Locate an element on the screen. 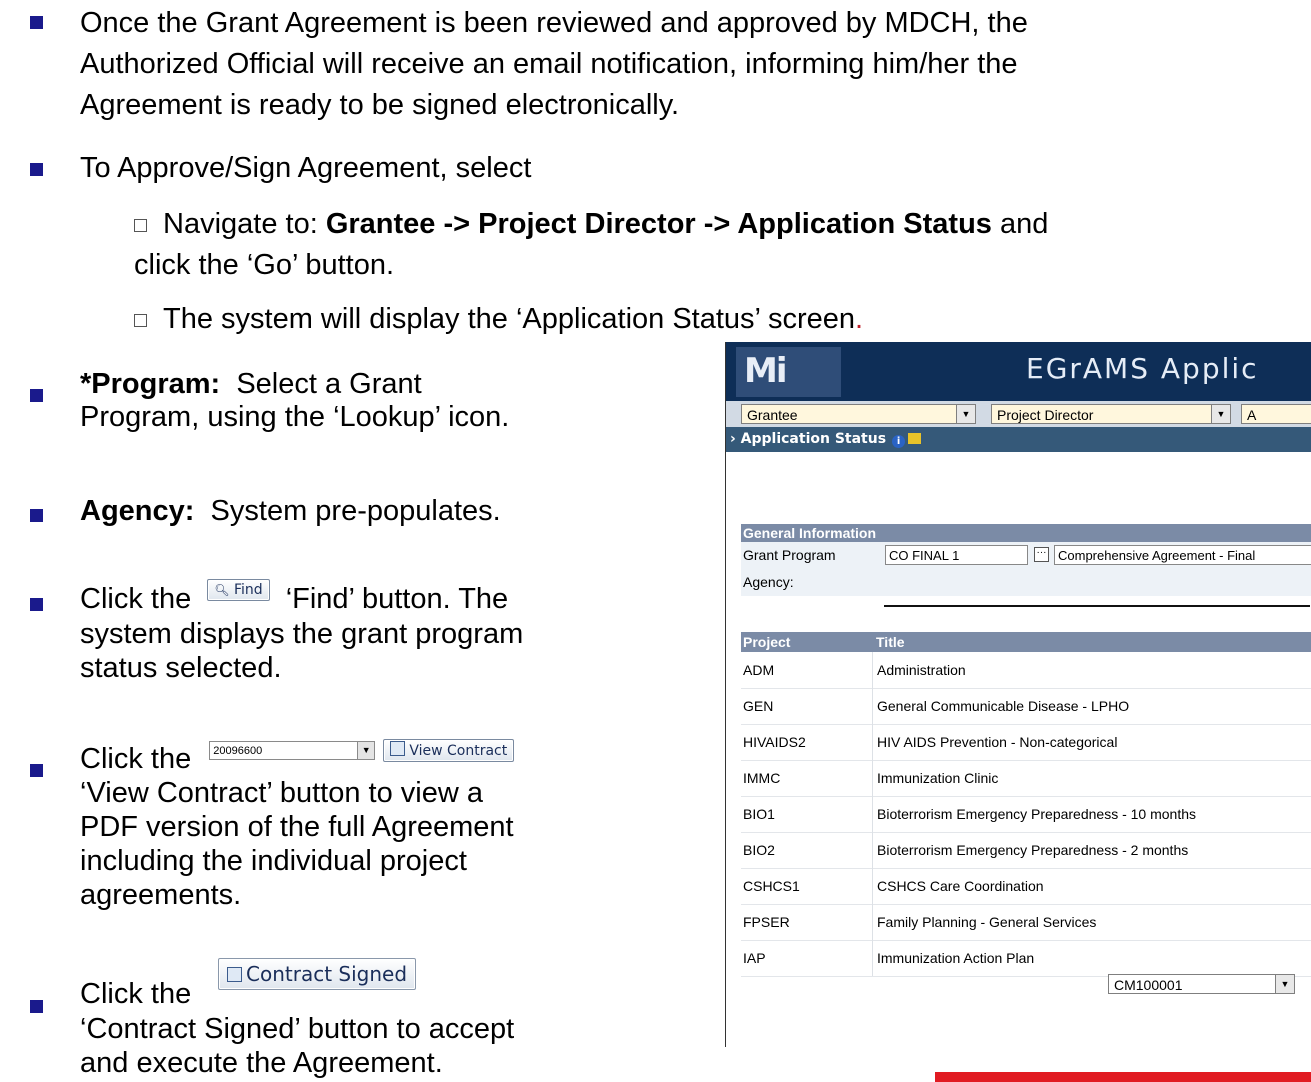  redaction-line is located at coordinates (1097, 606).